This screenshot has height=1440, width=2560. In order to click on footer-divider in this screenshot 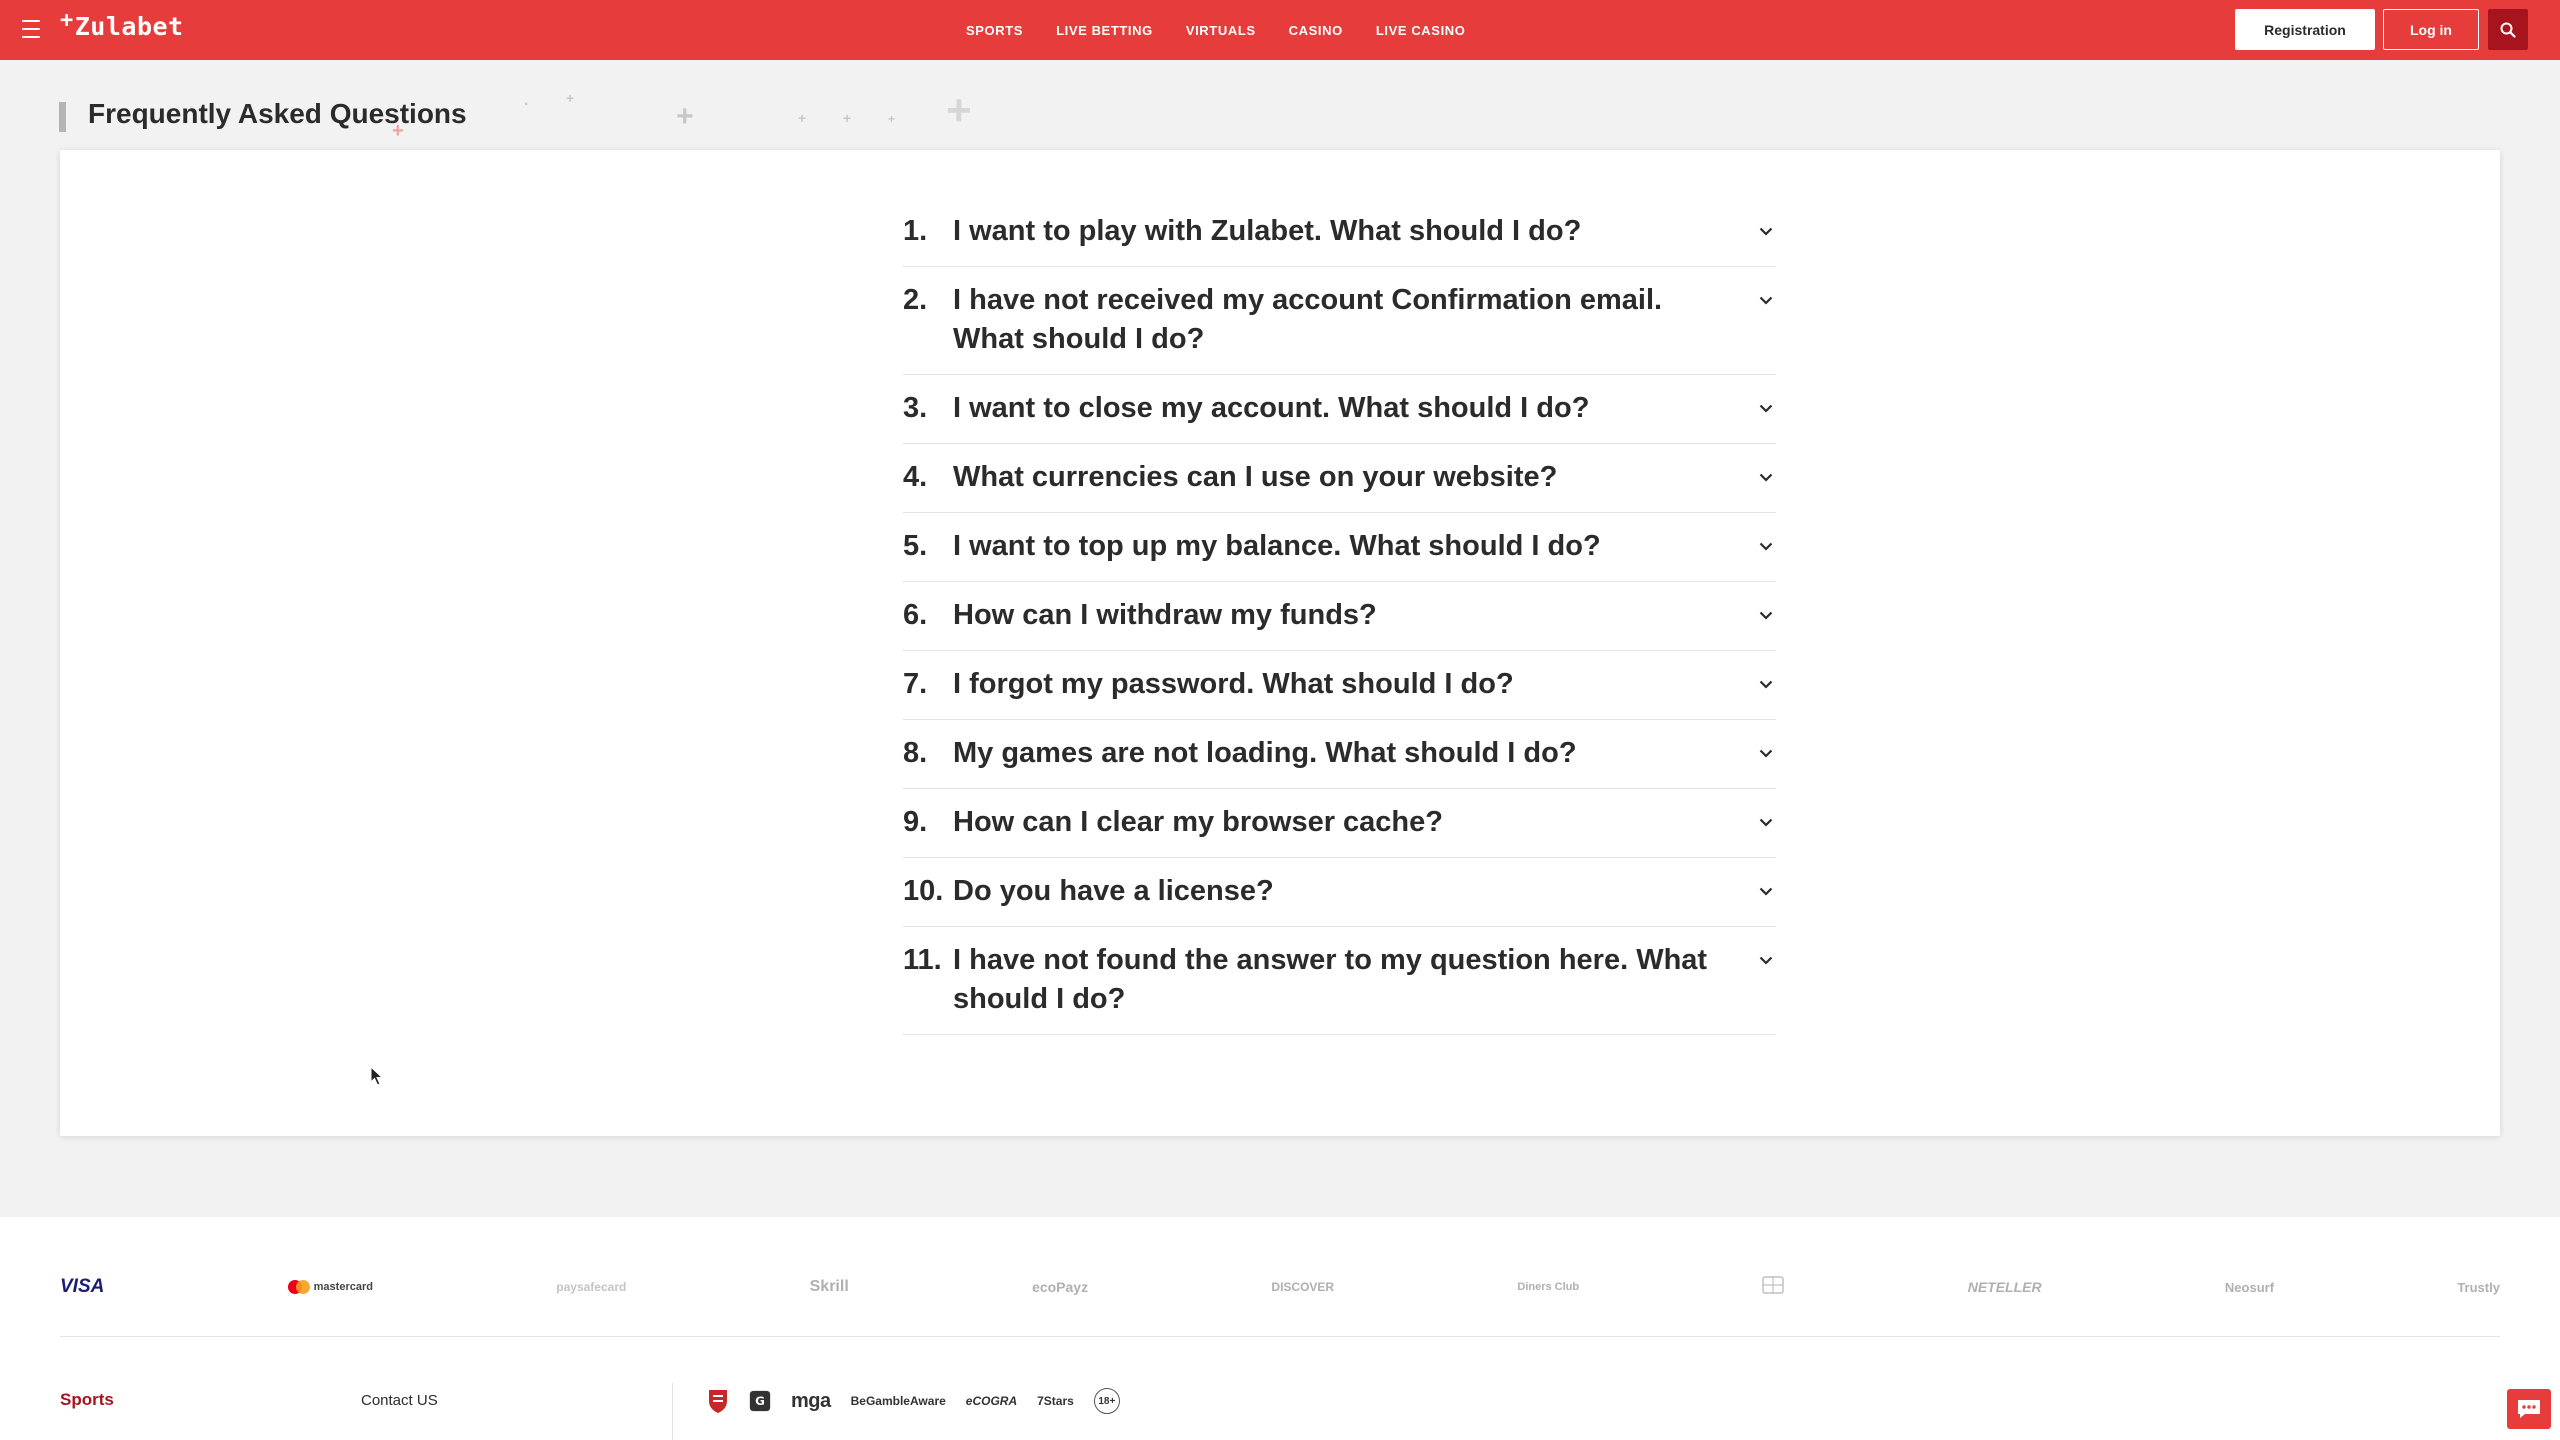, I will do `click(1280, 1336)`.